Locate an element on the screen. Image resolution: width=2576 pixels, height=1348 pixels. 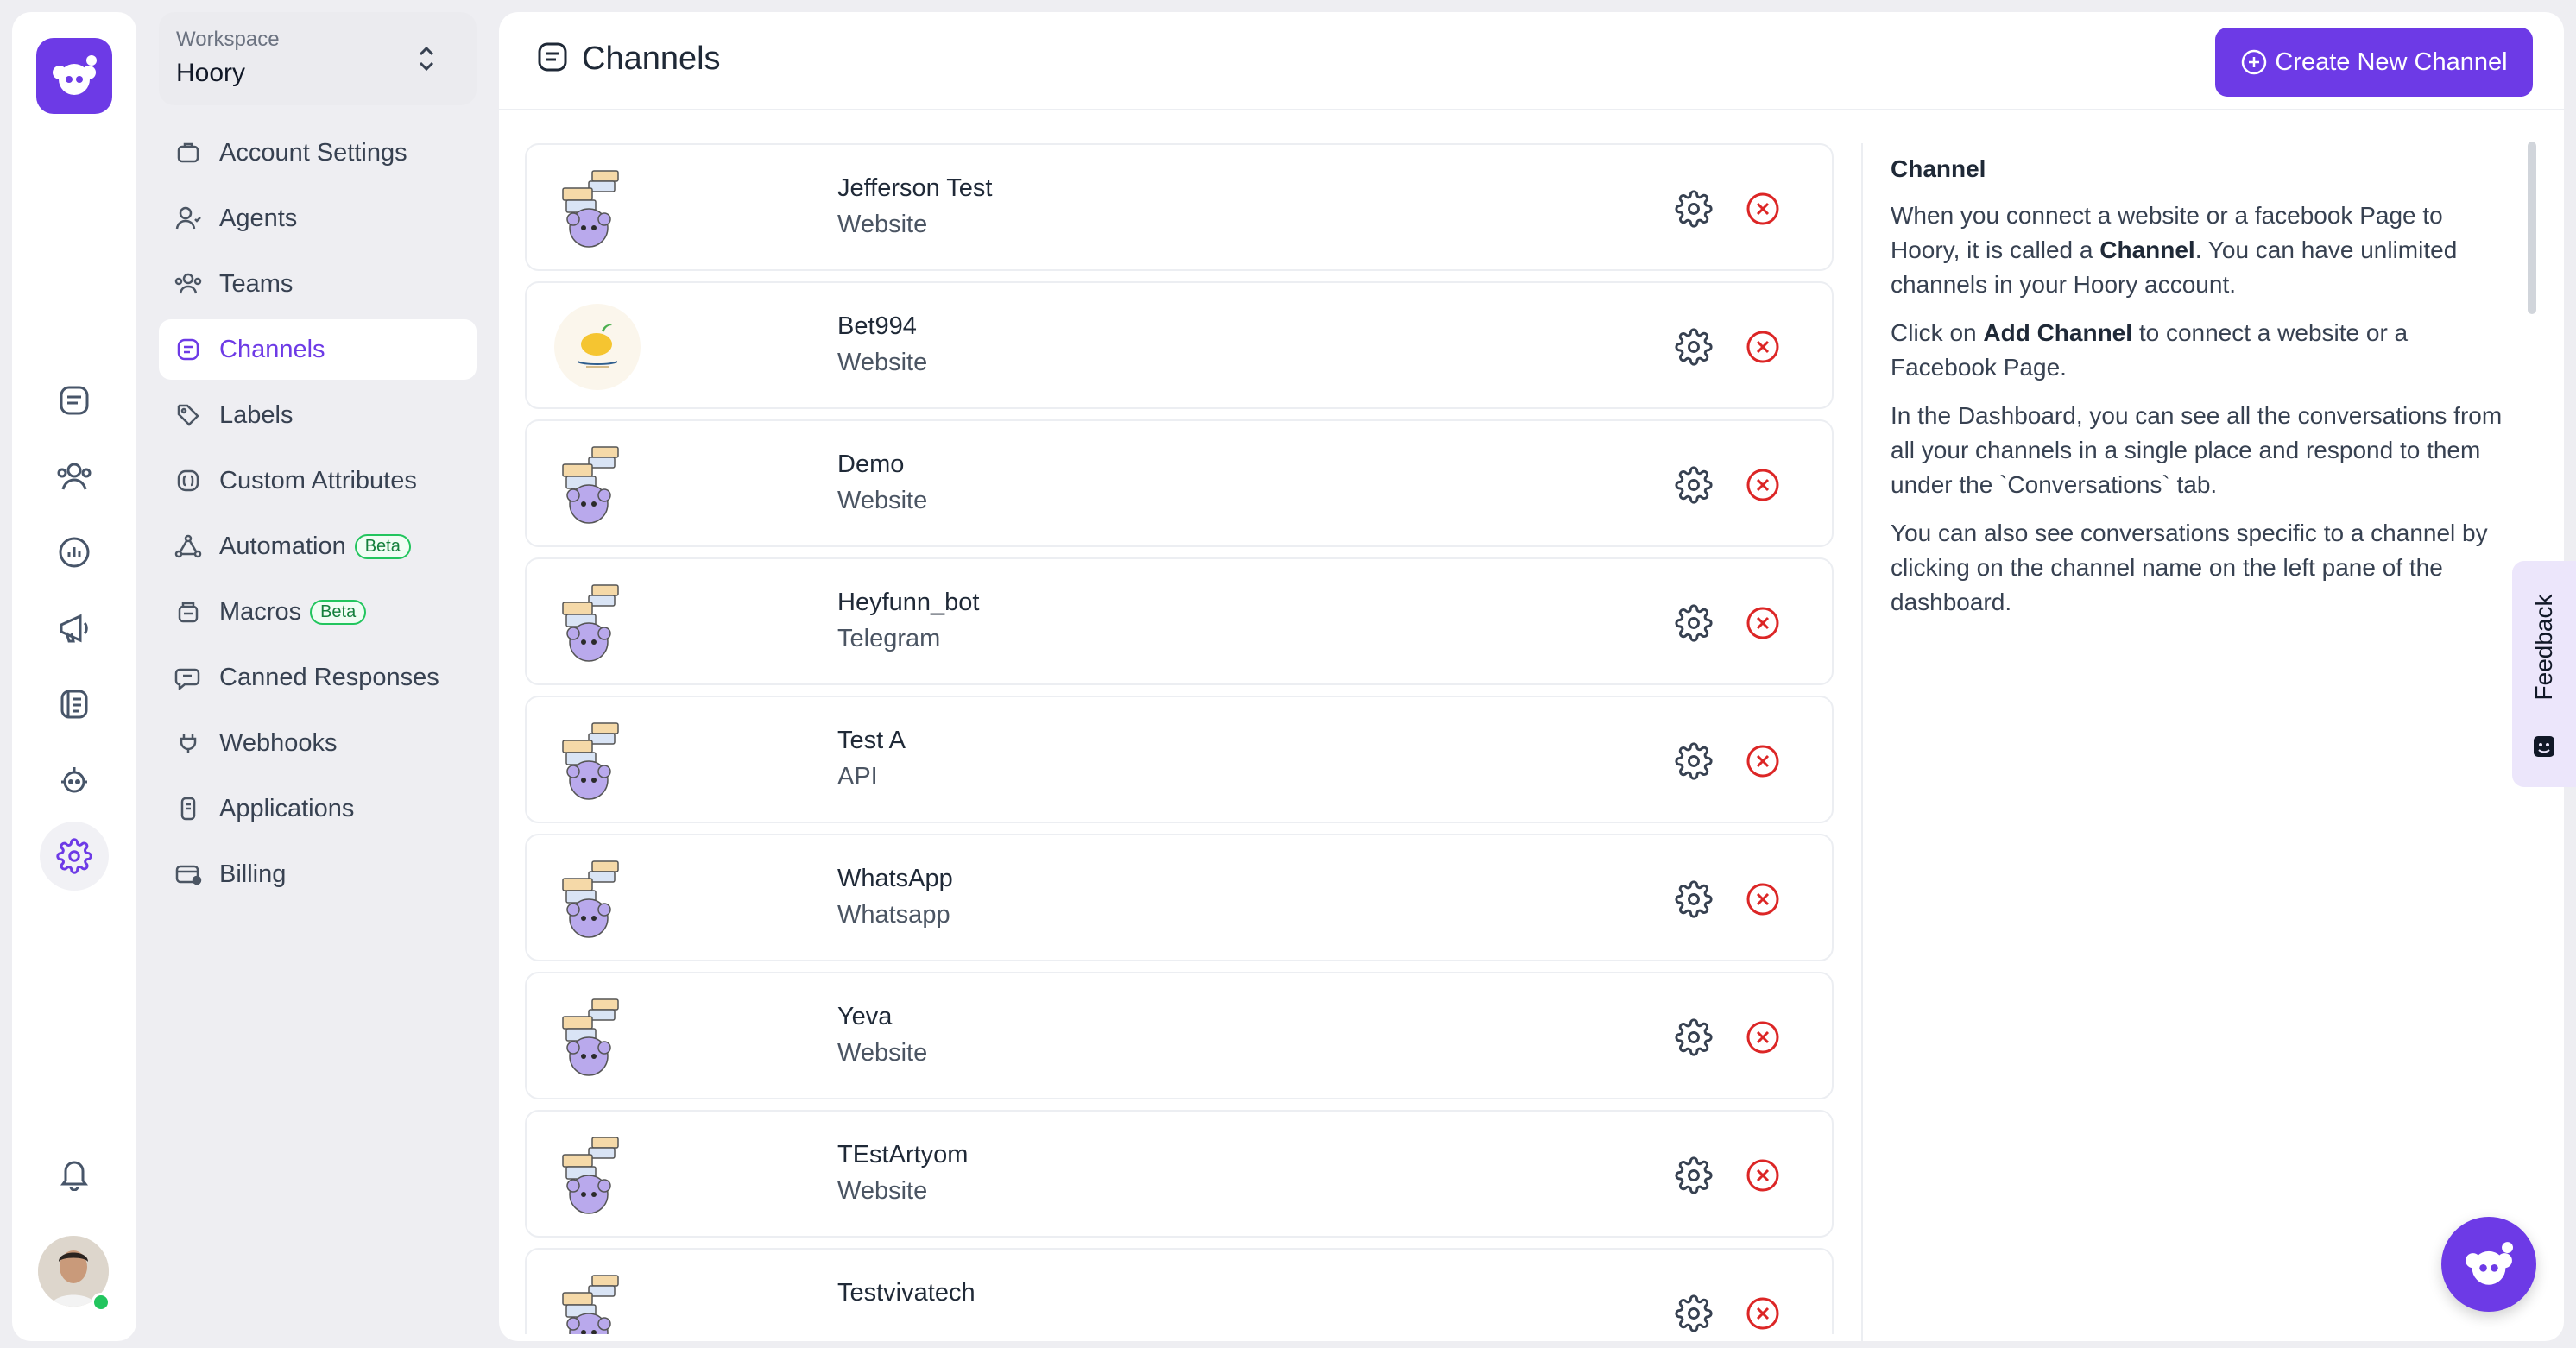
help-center-icon is located at coordinates (74, 705).